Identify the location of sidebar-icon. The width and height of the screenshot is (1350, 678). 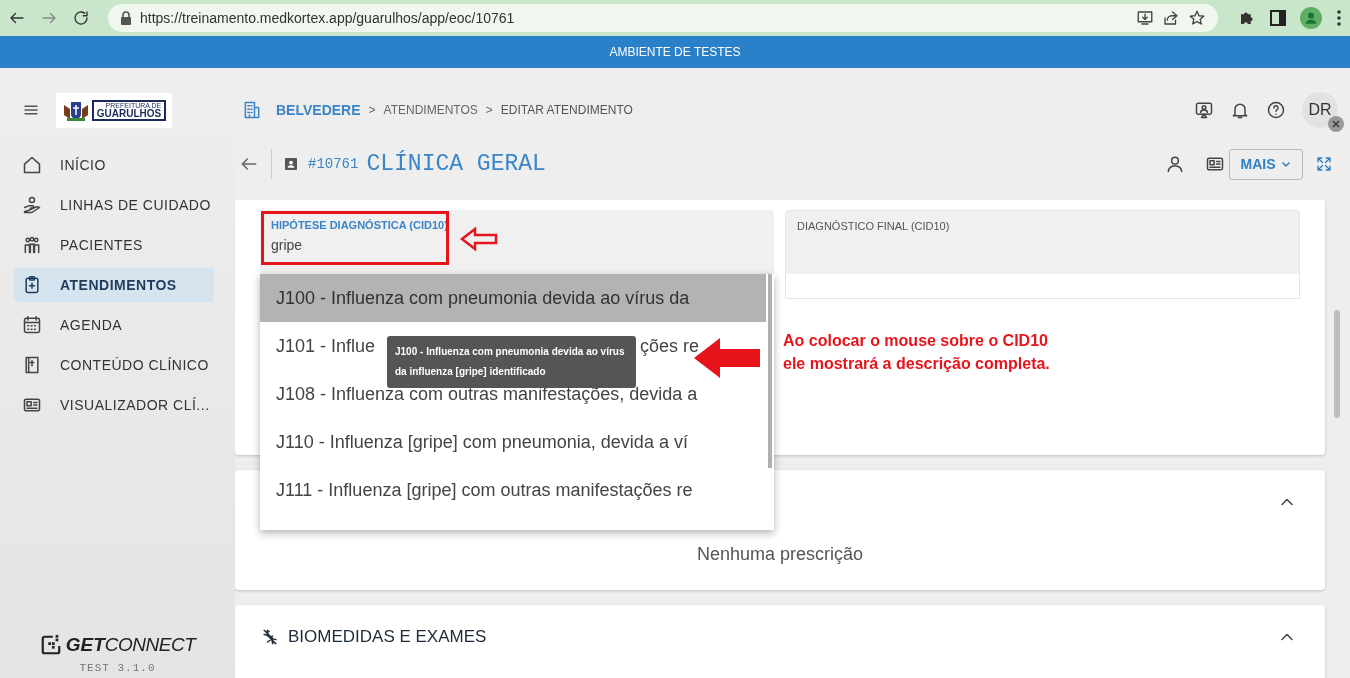
(1278, 18).